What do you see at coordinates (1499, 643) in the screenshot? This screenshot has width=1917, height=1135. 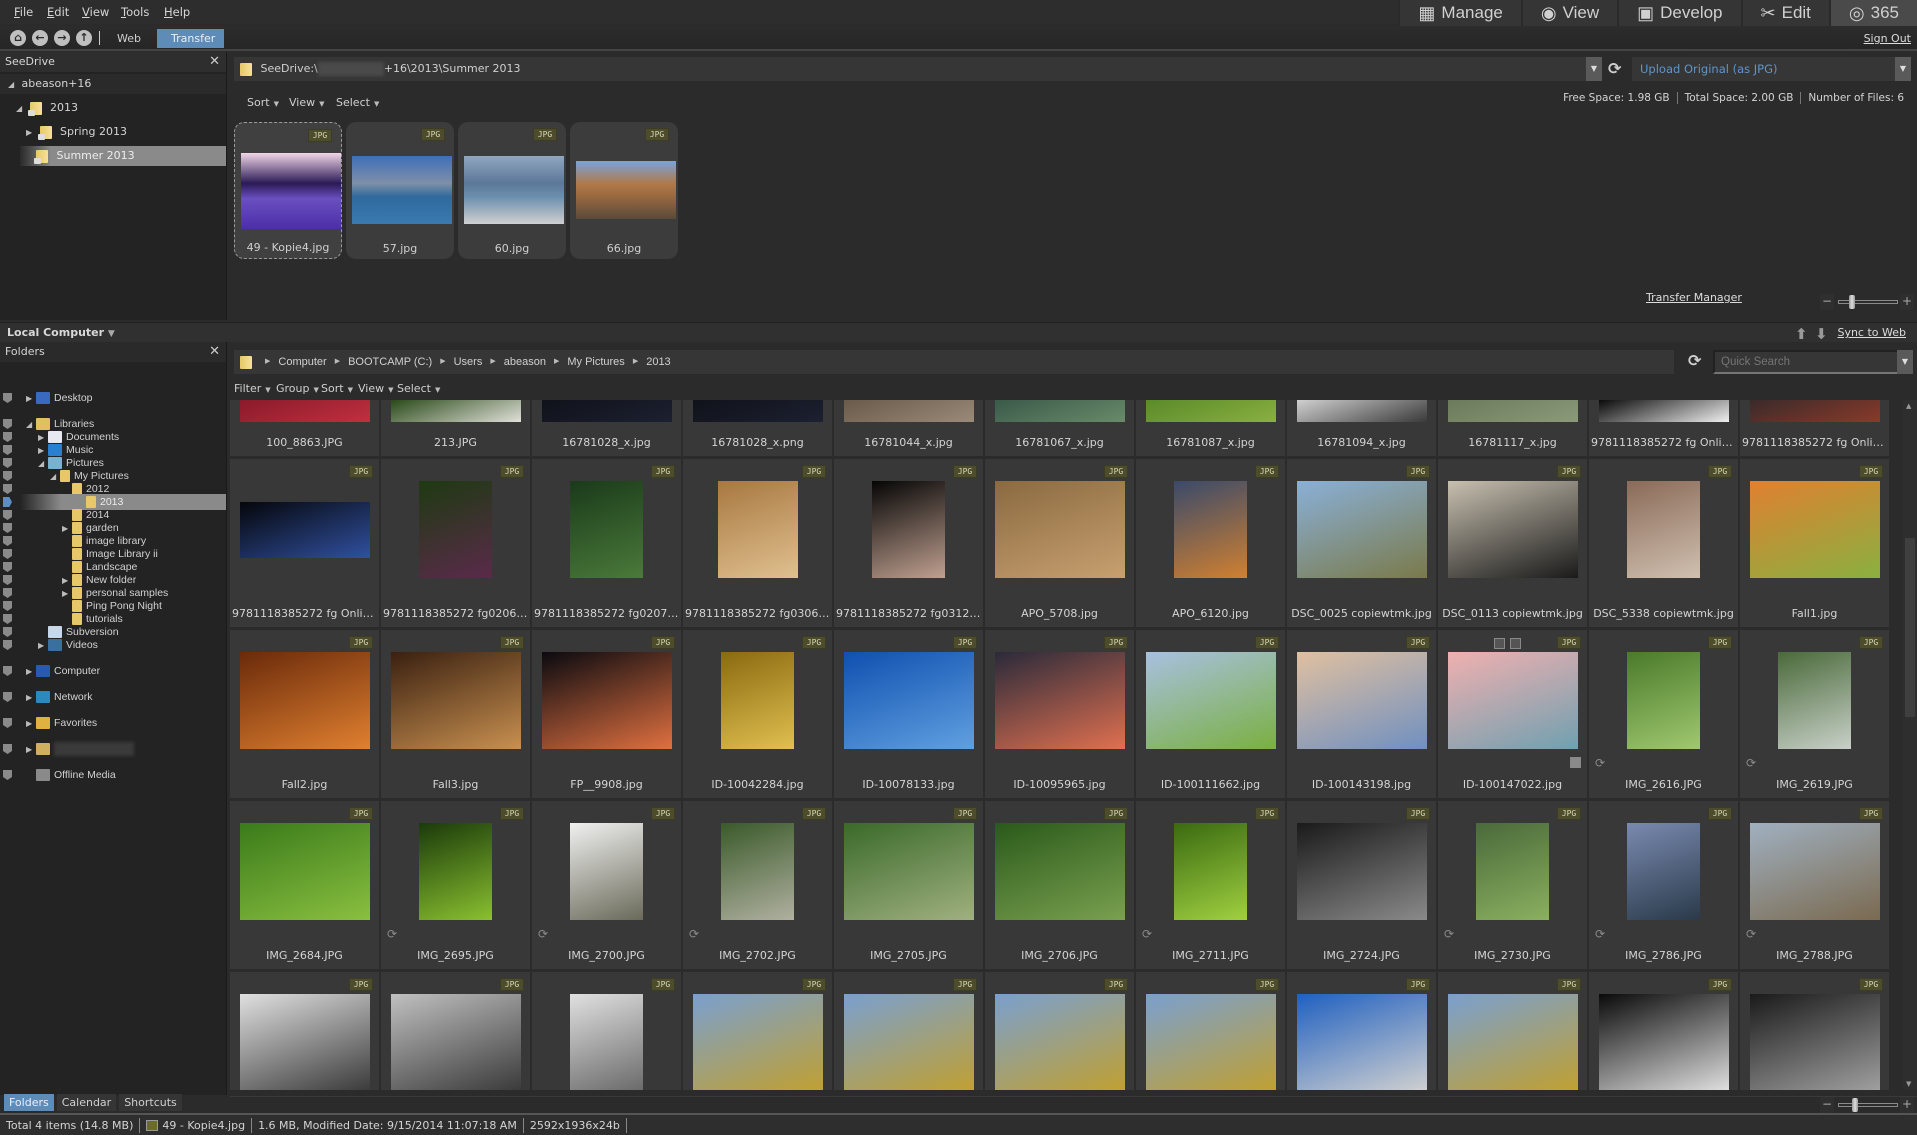 I see `select-checkbox` at bounding box center [1499, 643].